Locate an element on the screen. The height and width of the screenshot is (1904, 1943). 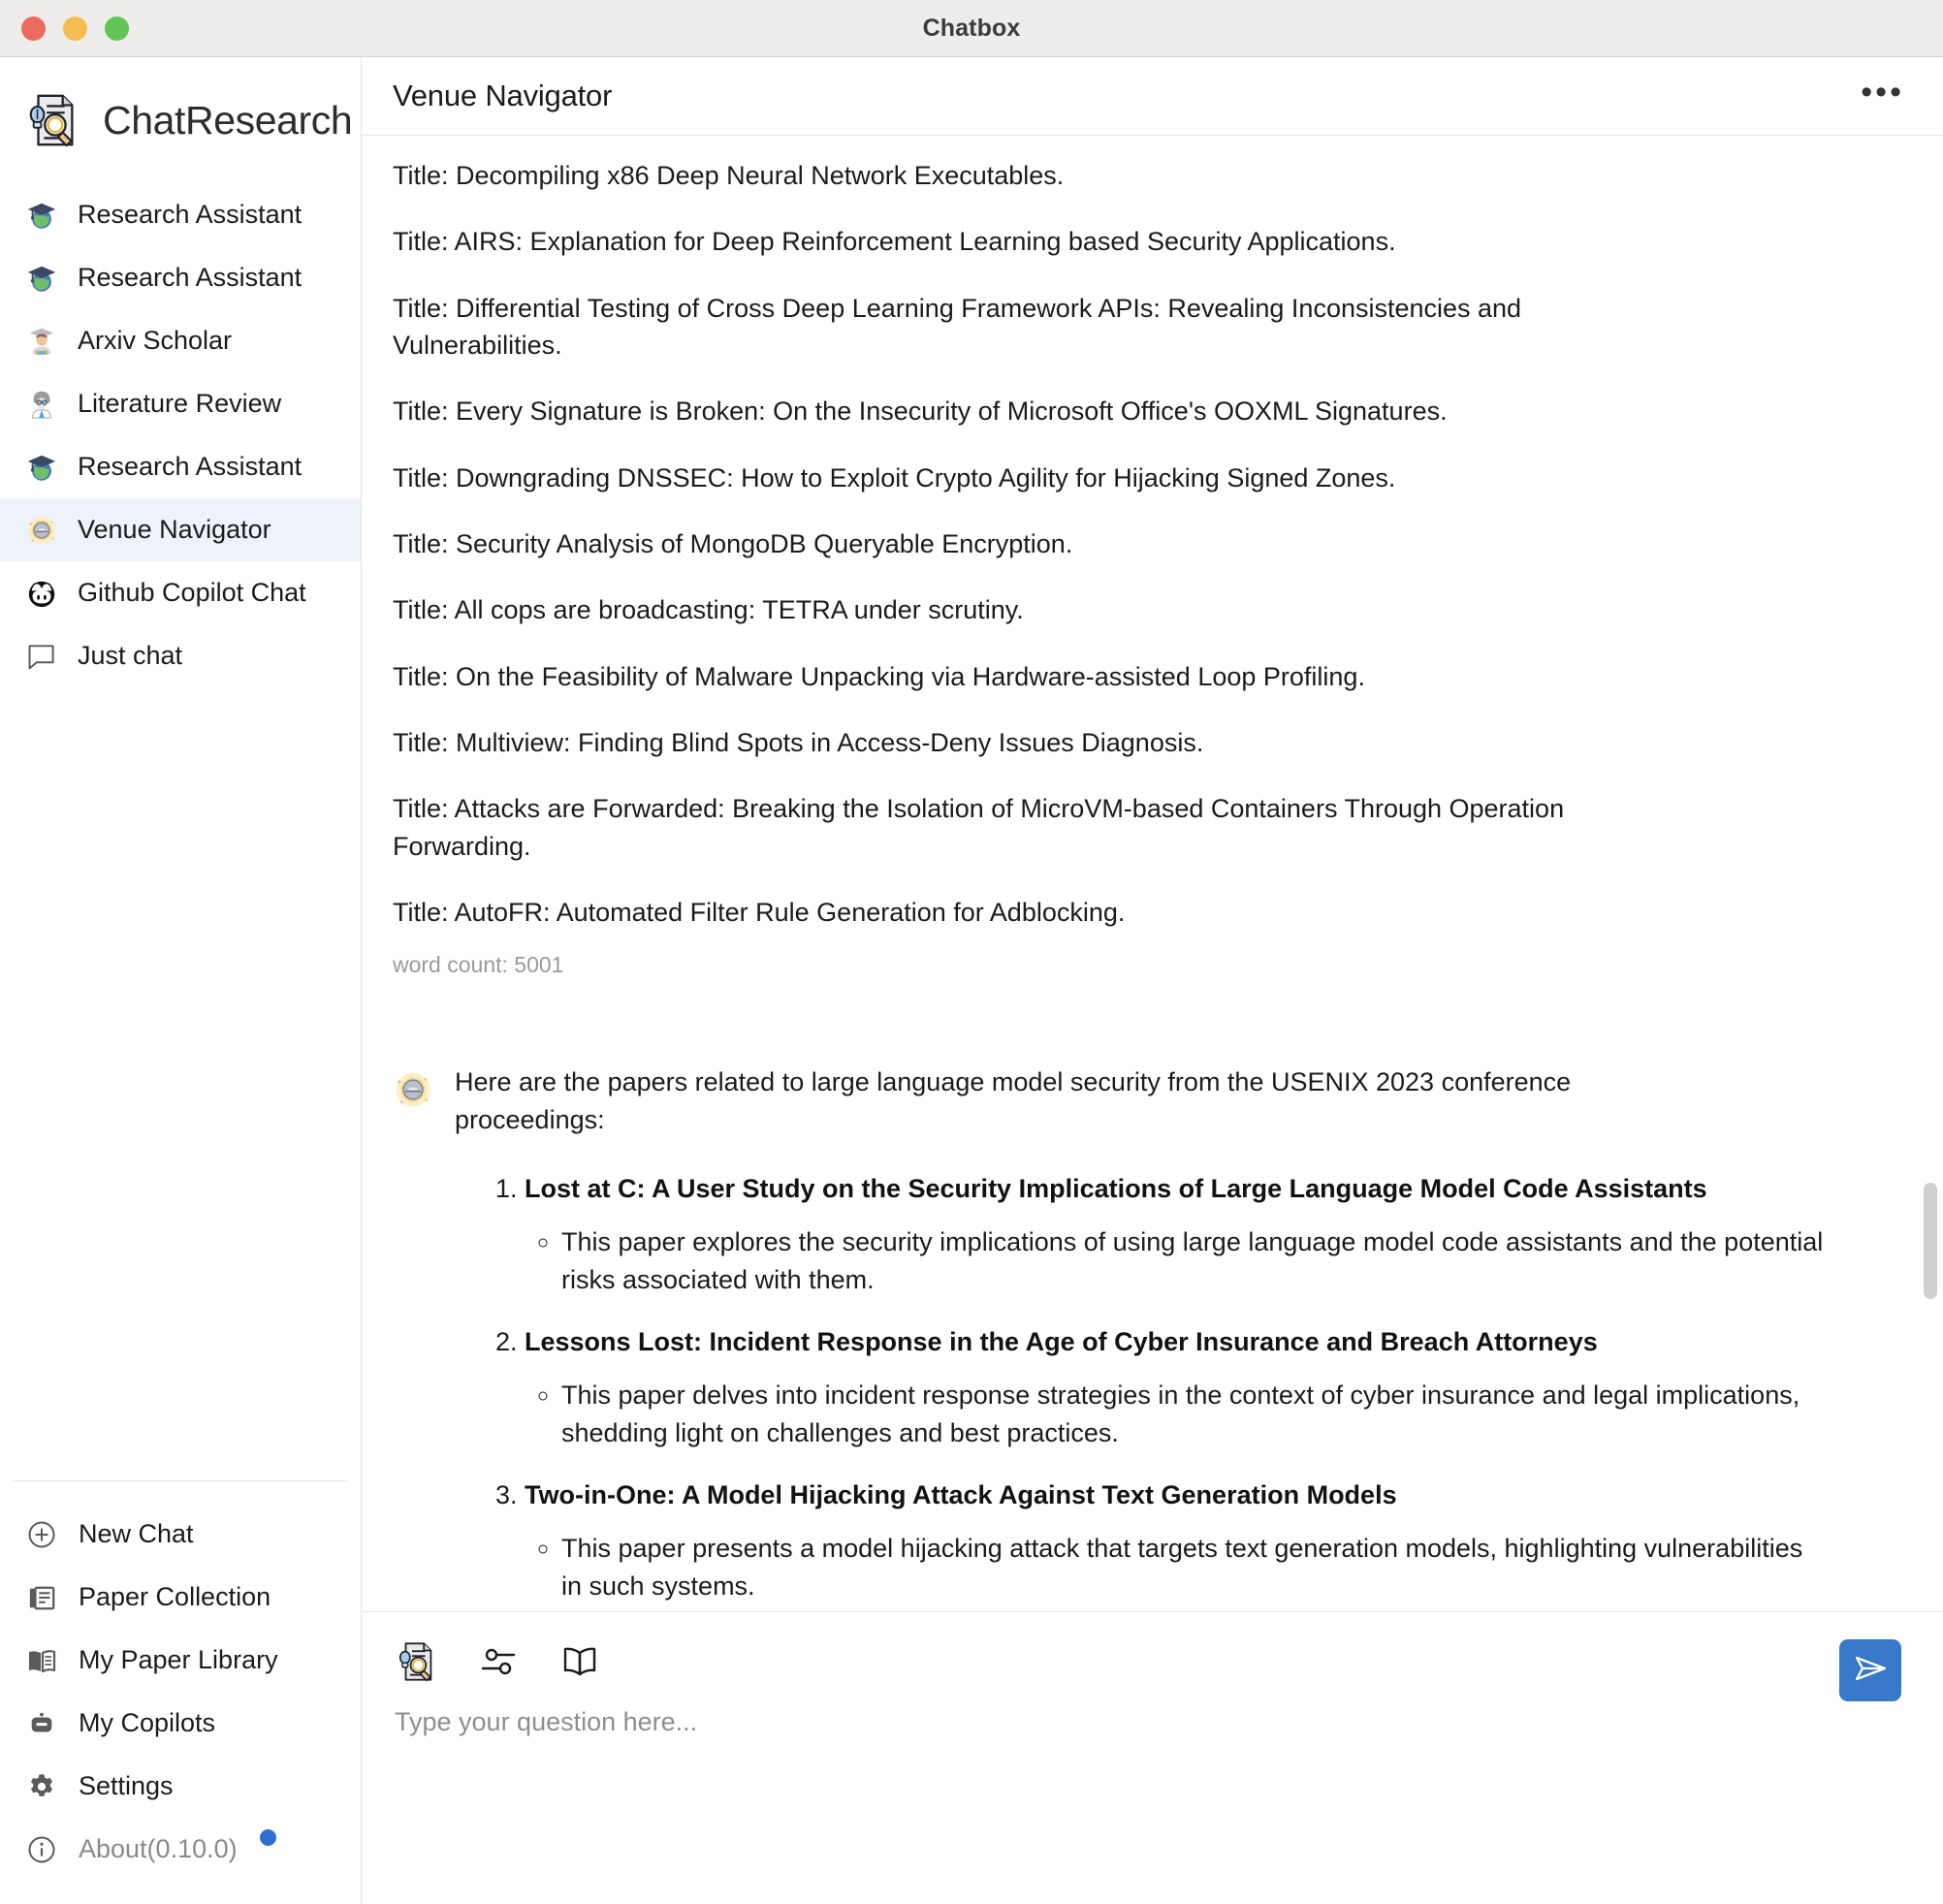
menu-item-paper-collection: Paper Collection is located at coordinates (180, 1597).